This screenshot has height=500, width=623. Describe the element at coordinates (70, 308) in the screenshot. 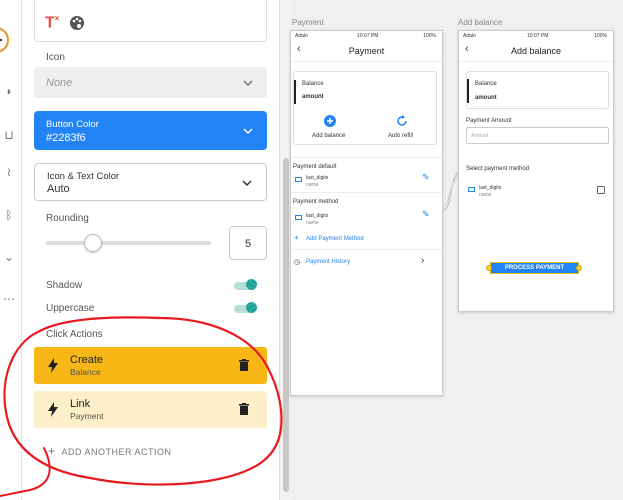

I see `uppercase-label: Uppercase` at that location.